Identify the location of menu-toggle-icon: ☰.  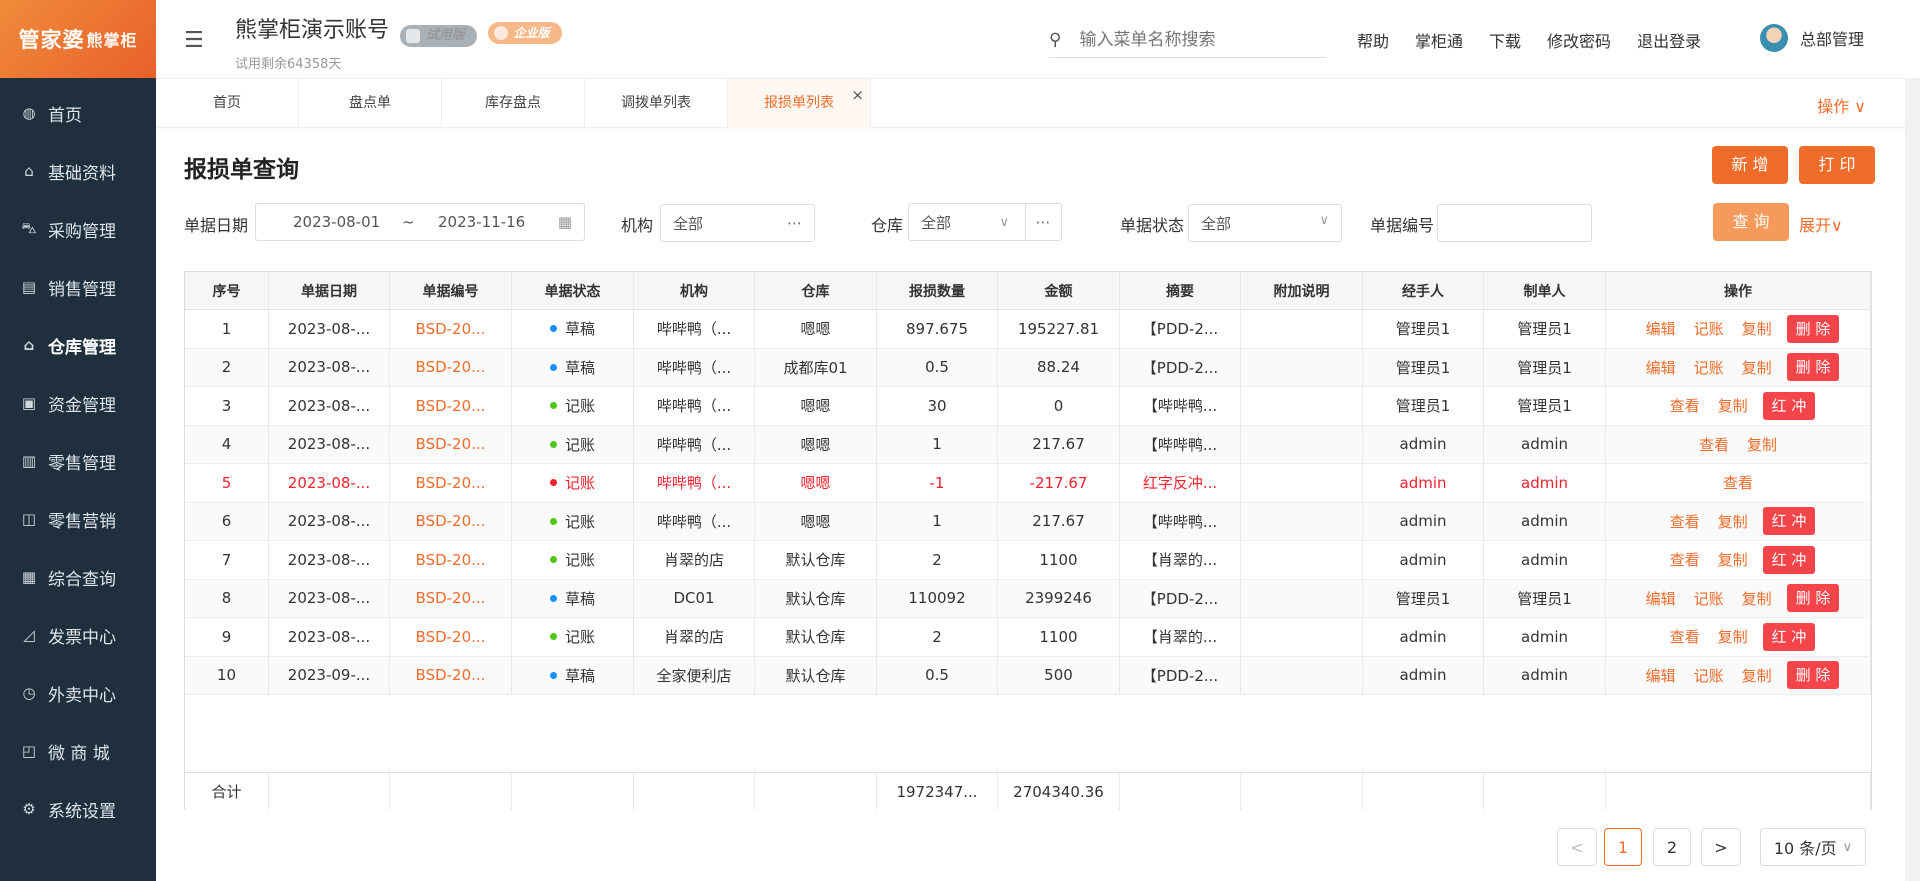
(194, 40).